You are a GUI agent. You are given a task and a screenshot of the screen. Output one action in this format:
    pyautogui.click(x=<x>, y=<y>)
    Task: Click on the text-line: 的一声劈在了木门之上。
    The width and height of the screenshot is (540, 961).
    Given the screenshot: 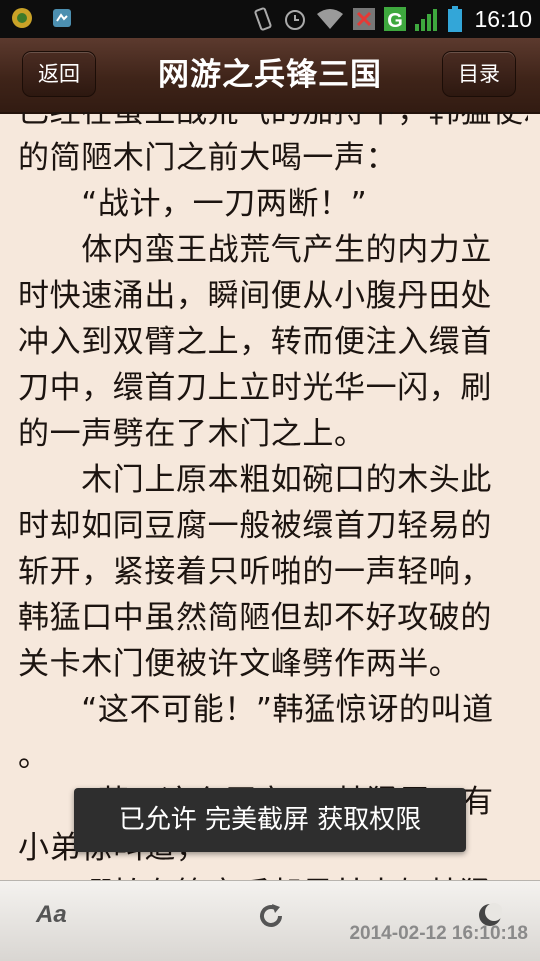 What is the action you would take?
    pyautogui.click(x=192, y=434)
    